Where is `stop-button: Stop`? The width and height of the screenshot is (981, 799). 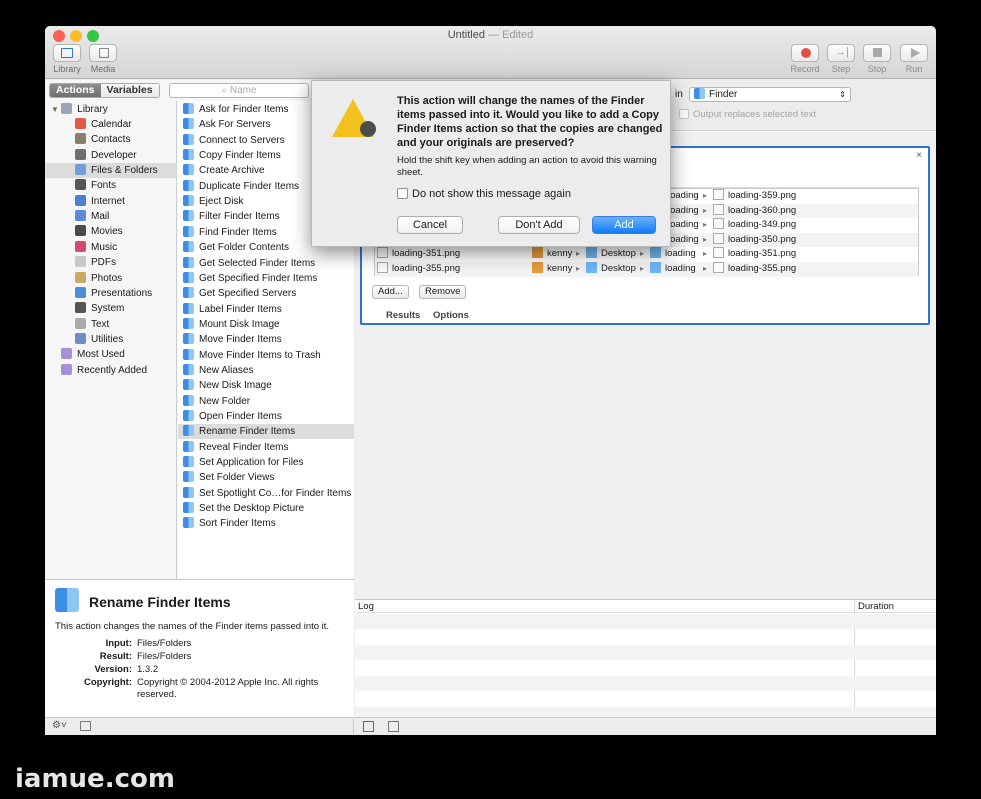
stop-button: Stop is located at coordinates (877, 59).